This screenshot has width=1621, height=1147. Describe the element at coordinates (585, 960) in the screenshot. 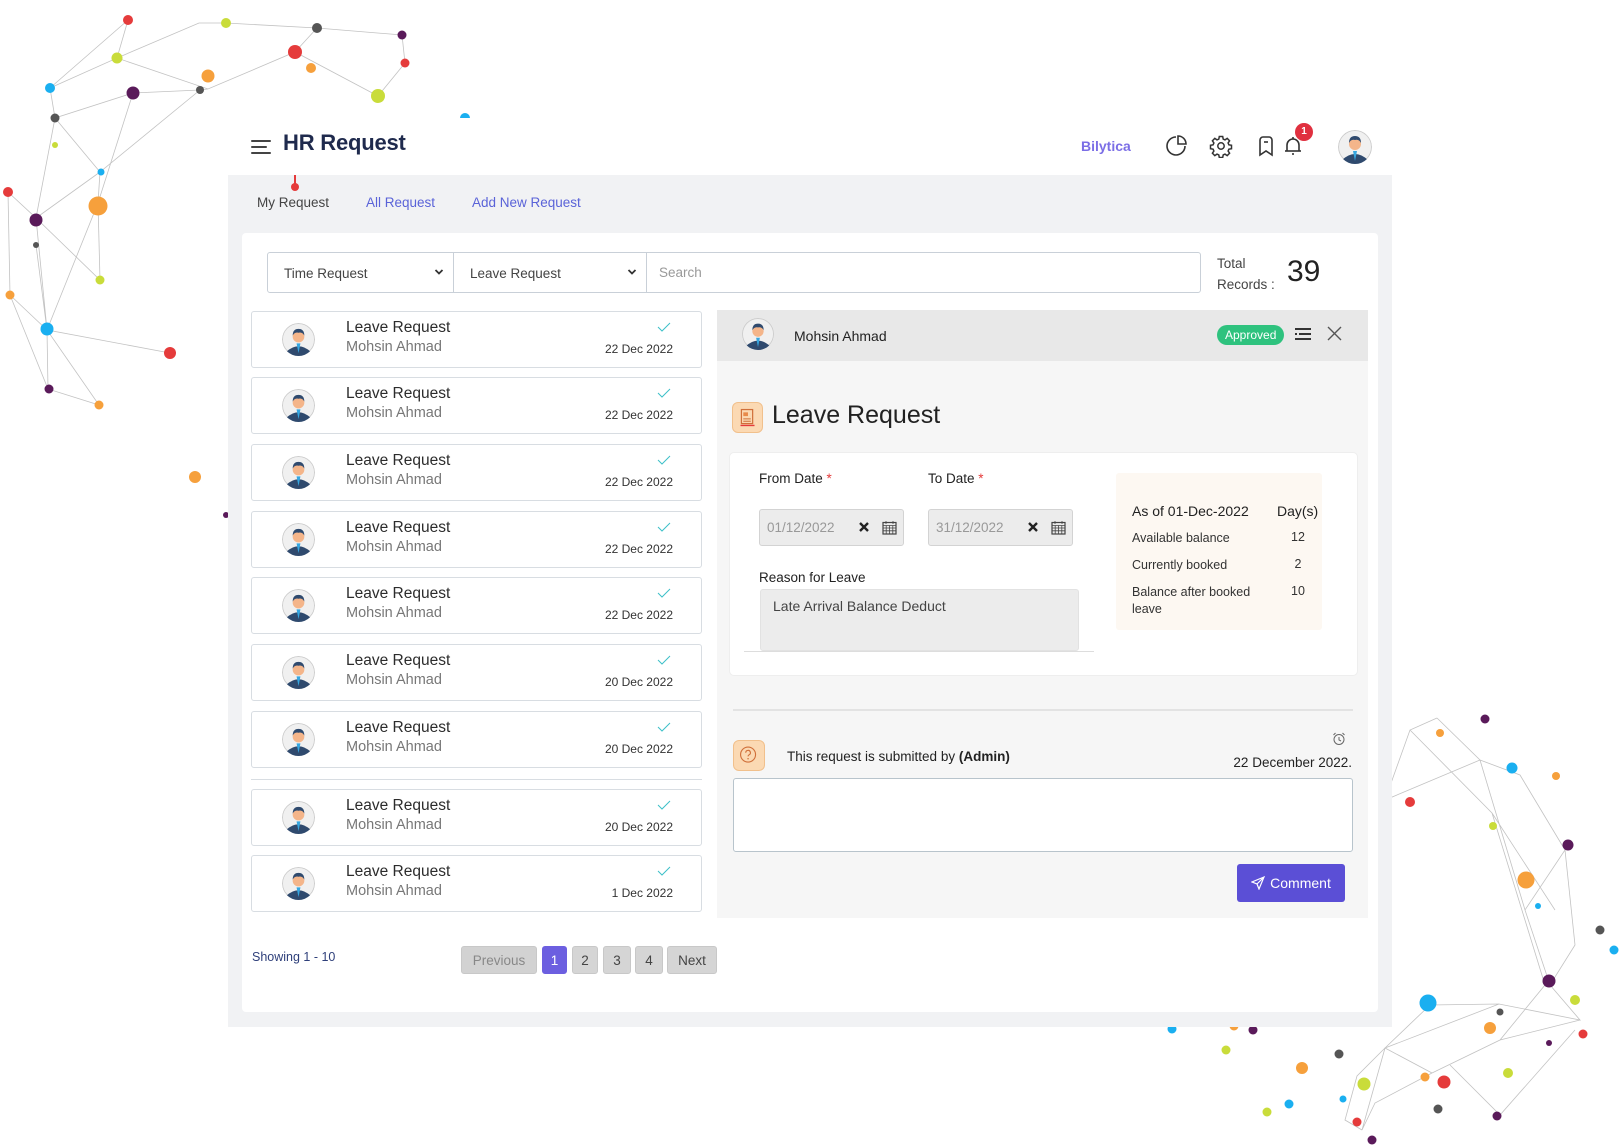

I see `page-2-button: 2` at that location.